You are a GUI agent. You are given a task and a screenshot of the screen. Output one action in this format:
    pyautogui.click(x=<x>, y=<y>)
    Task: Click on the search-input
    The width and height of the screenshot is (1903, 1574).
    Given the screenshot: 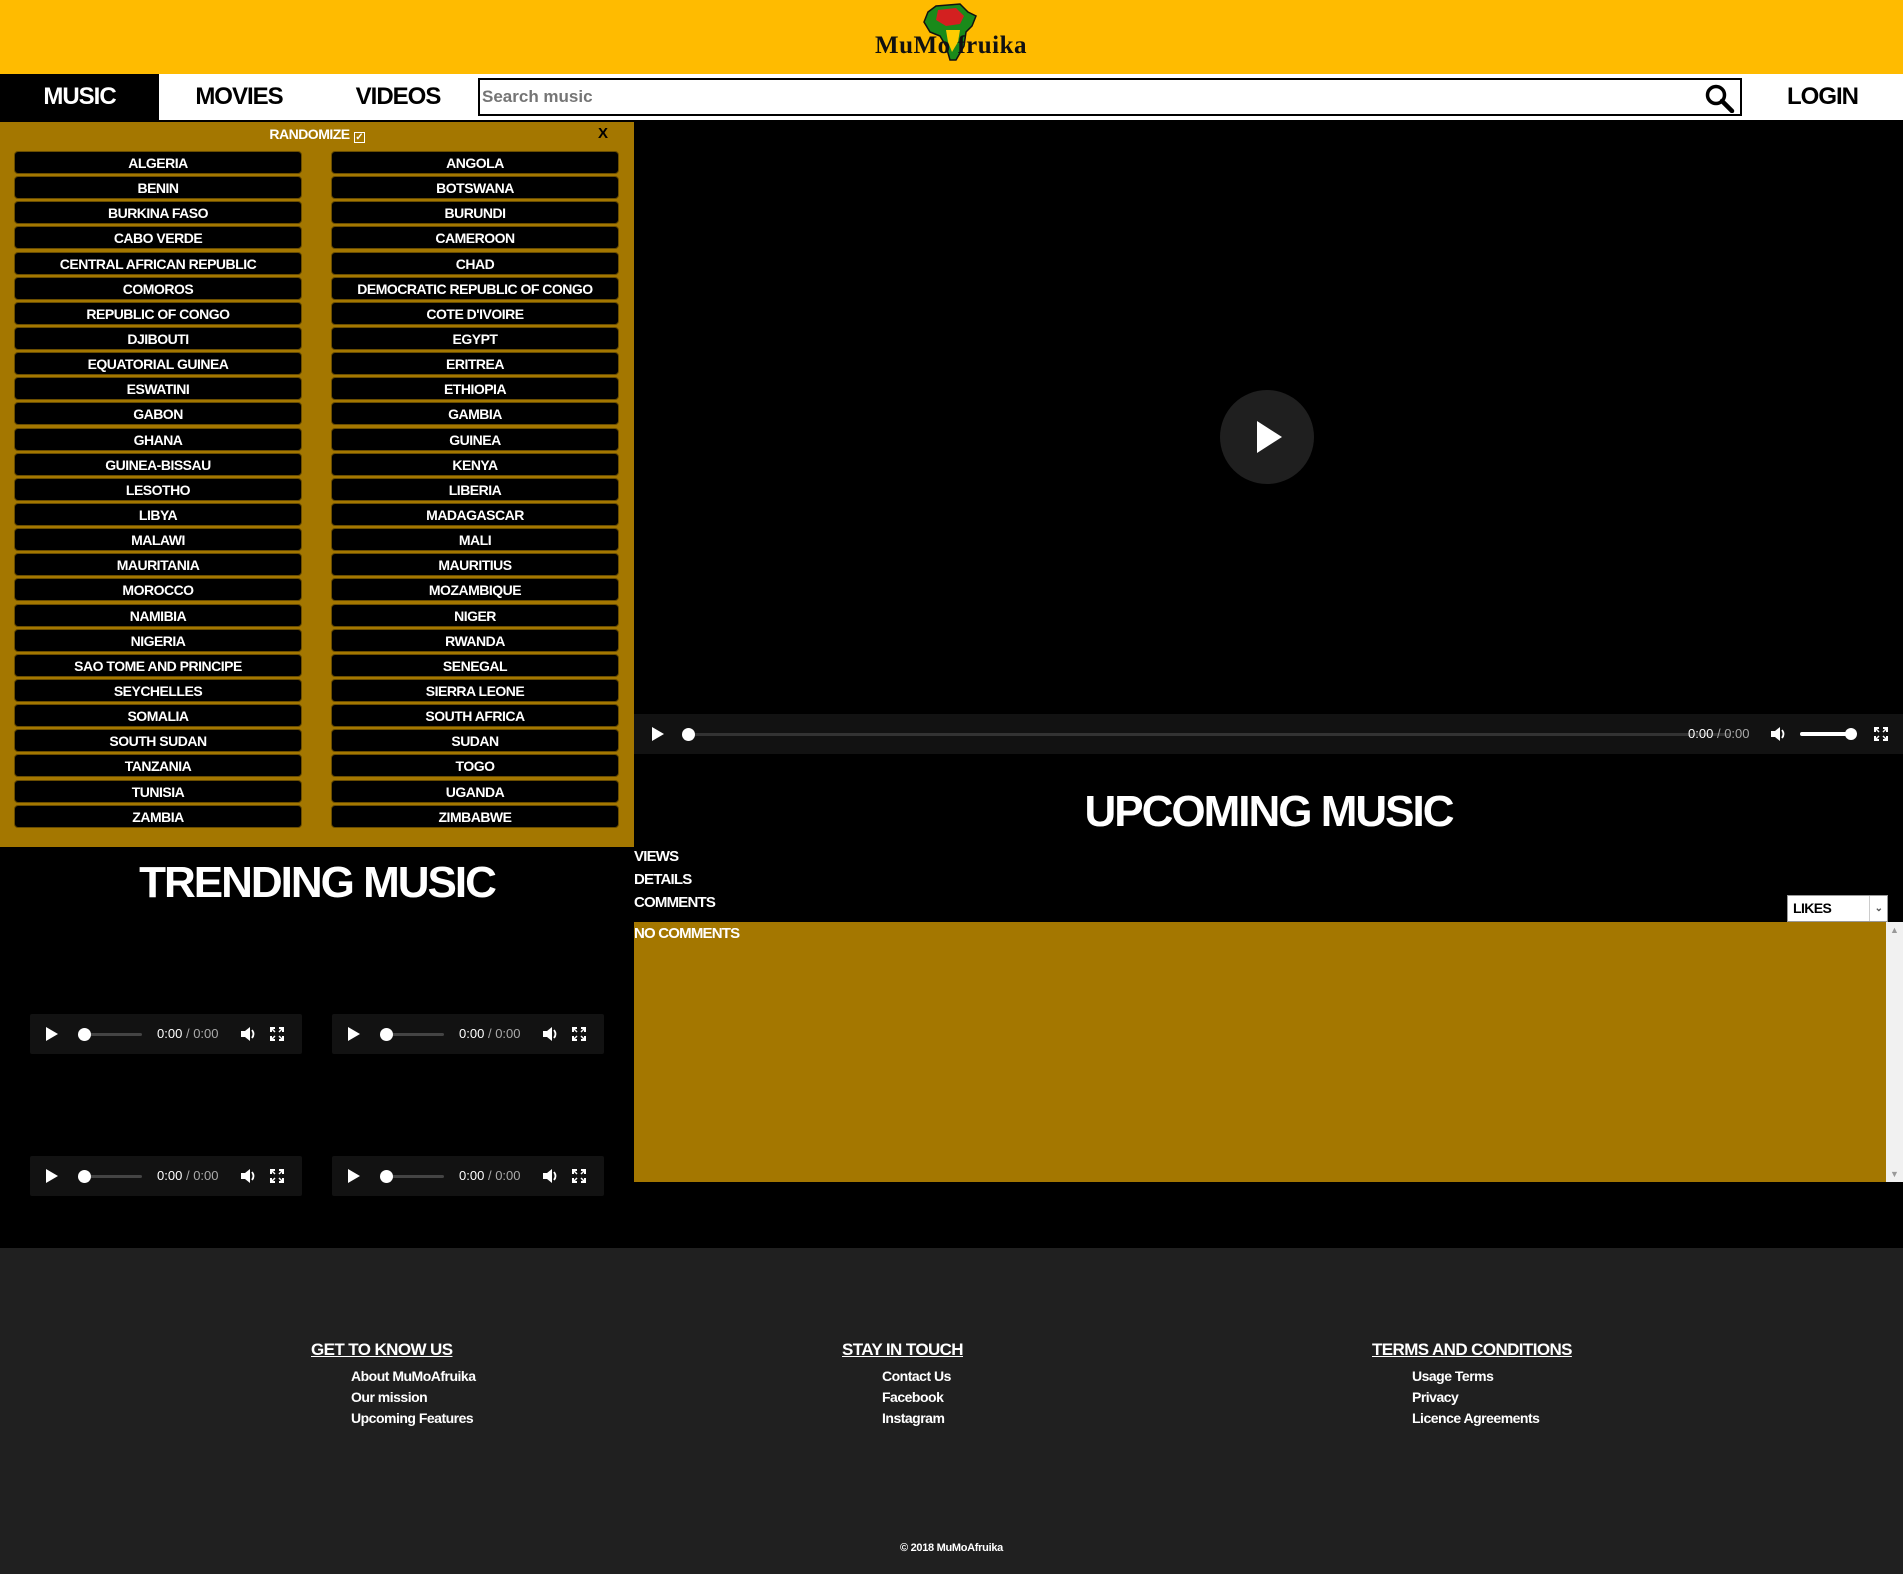 What is the action you would take?
    pyautogui.click(x=1087, y=97)
    